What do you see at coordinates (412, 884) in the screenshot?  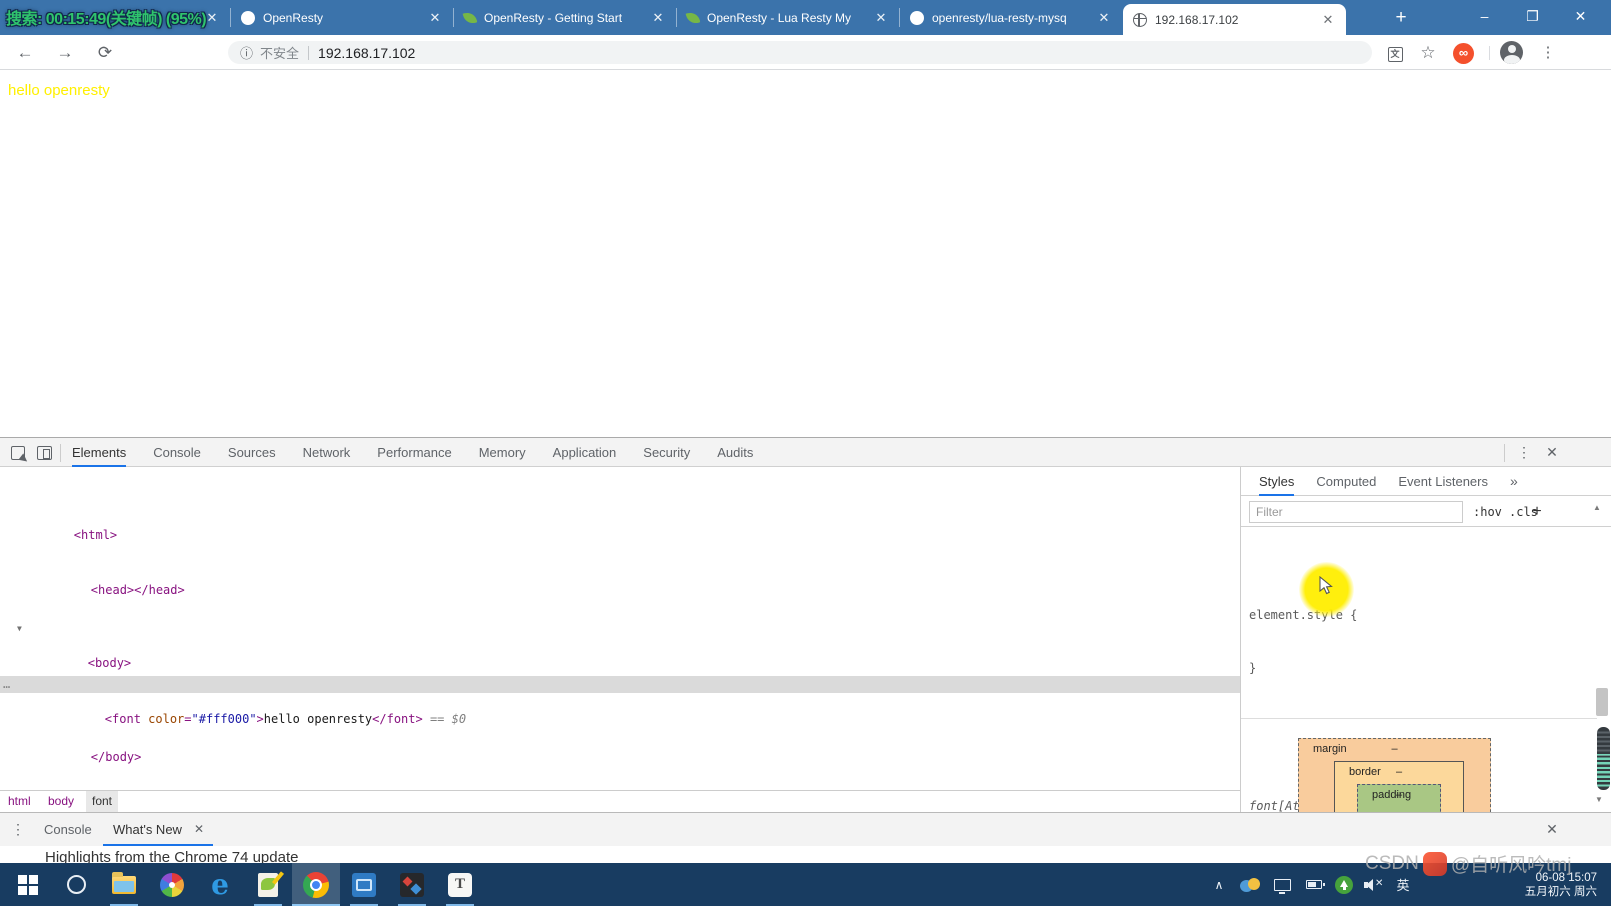 I see `terminal-app-button` at bounding box center [412, 884].